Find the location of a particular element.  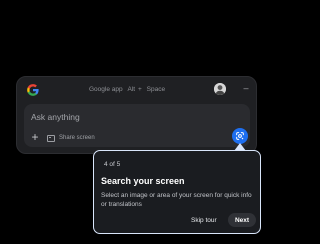

share-screen-button: Share screen is located at coordinates (71, 138).